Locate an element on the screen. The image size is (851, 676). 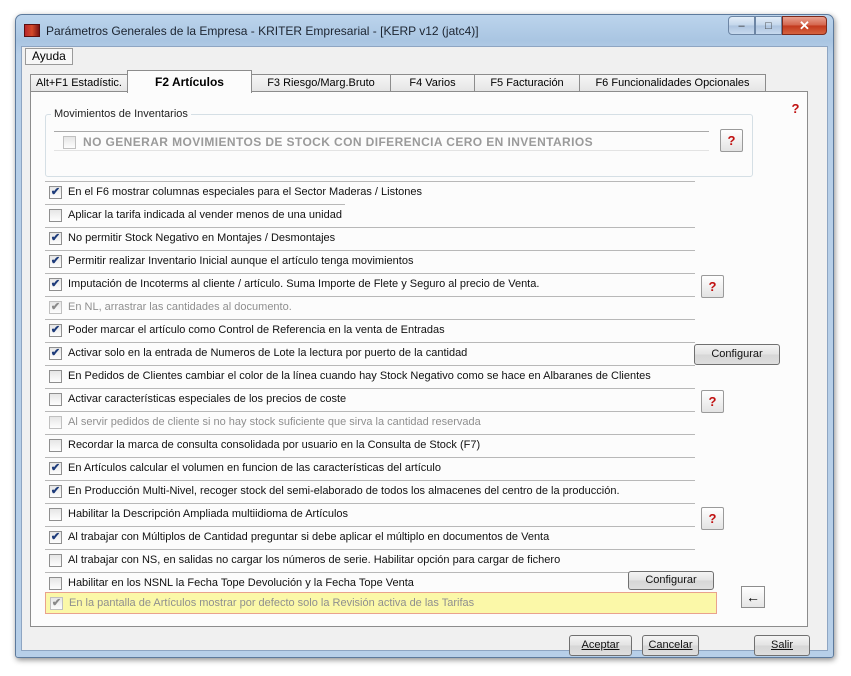
menu-bar: Ayuda is located at coordinates (424, 56).